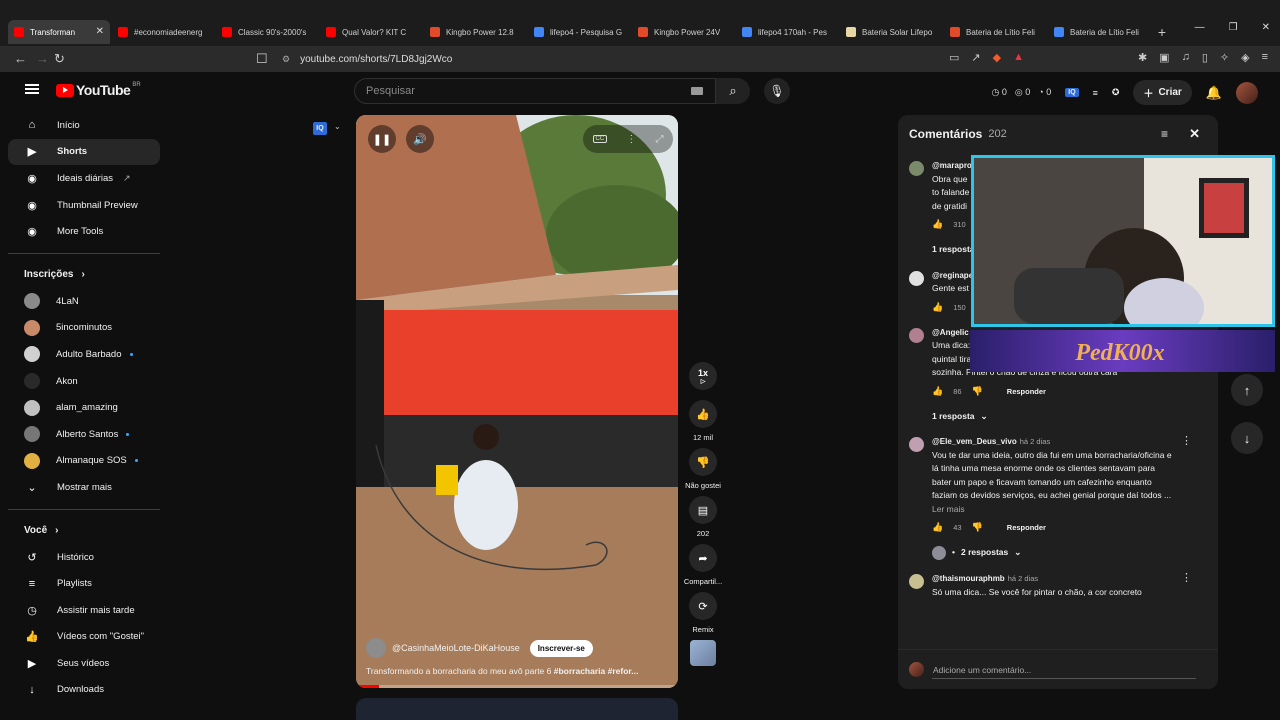 This screenshot has height=720, width=1280. What do you see at coordinates (1194, 134) in the screenshot?
I see `close-icon: ✕` at bounding box center [1194, 134].